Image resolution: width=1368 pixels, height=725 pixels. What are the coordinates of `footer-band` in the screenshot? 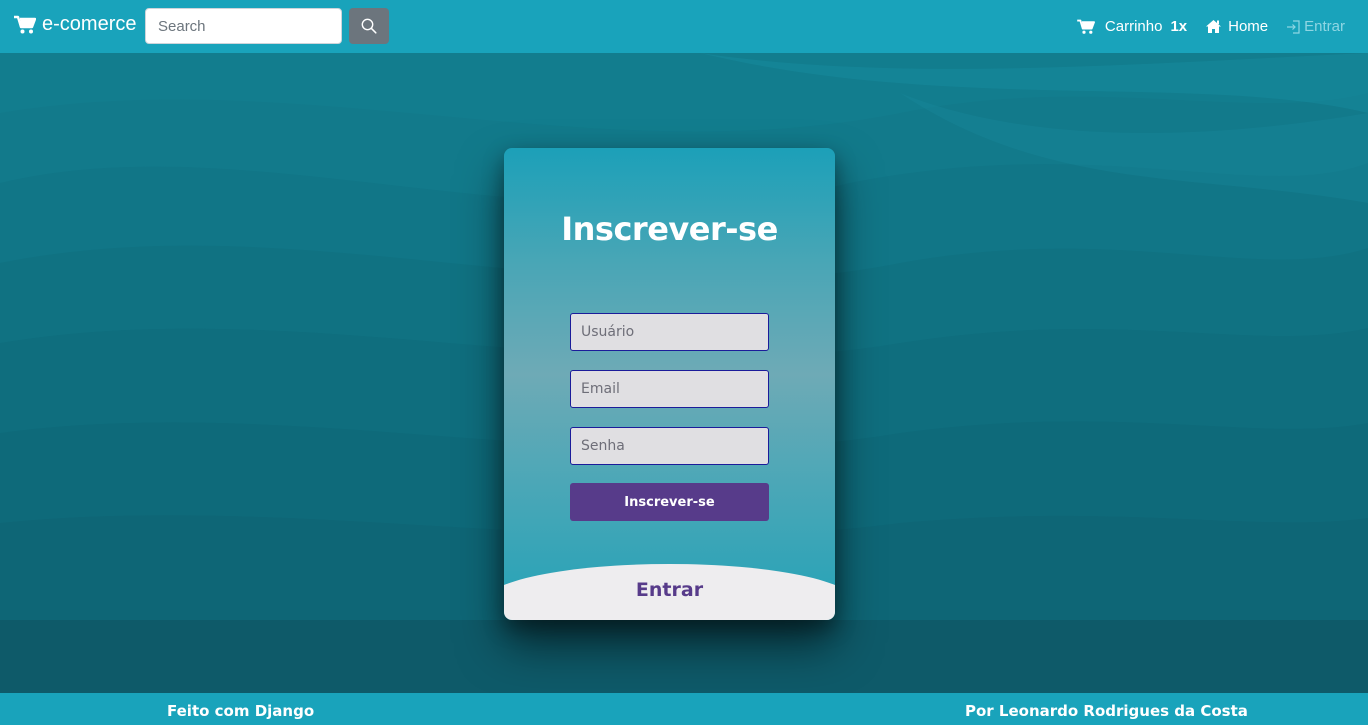 It's located at (684, 656).